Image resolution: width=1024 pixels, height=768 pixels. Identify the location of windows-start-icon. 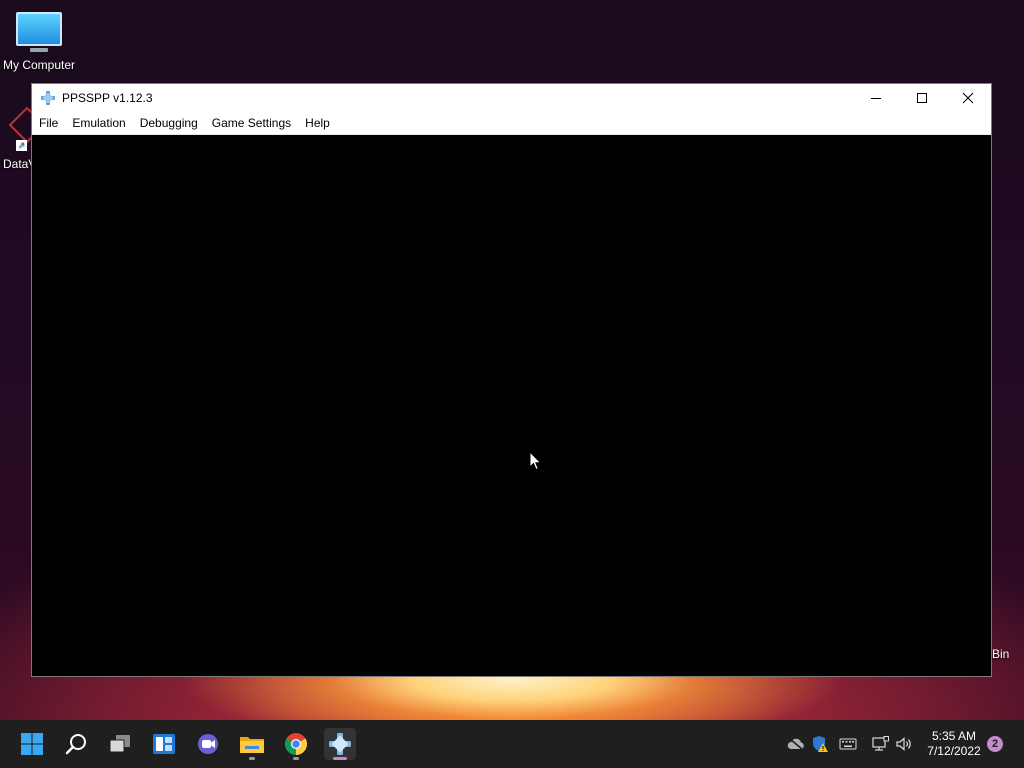
(32, 744).